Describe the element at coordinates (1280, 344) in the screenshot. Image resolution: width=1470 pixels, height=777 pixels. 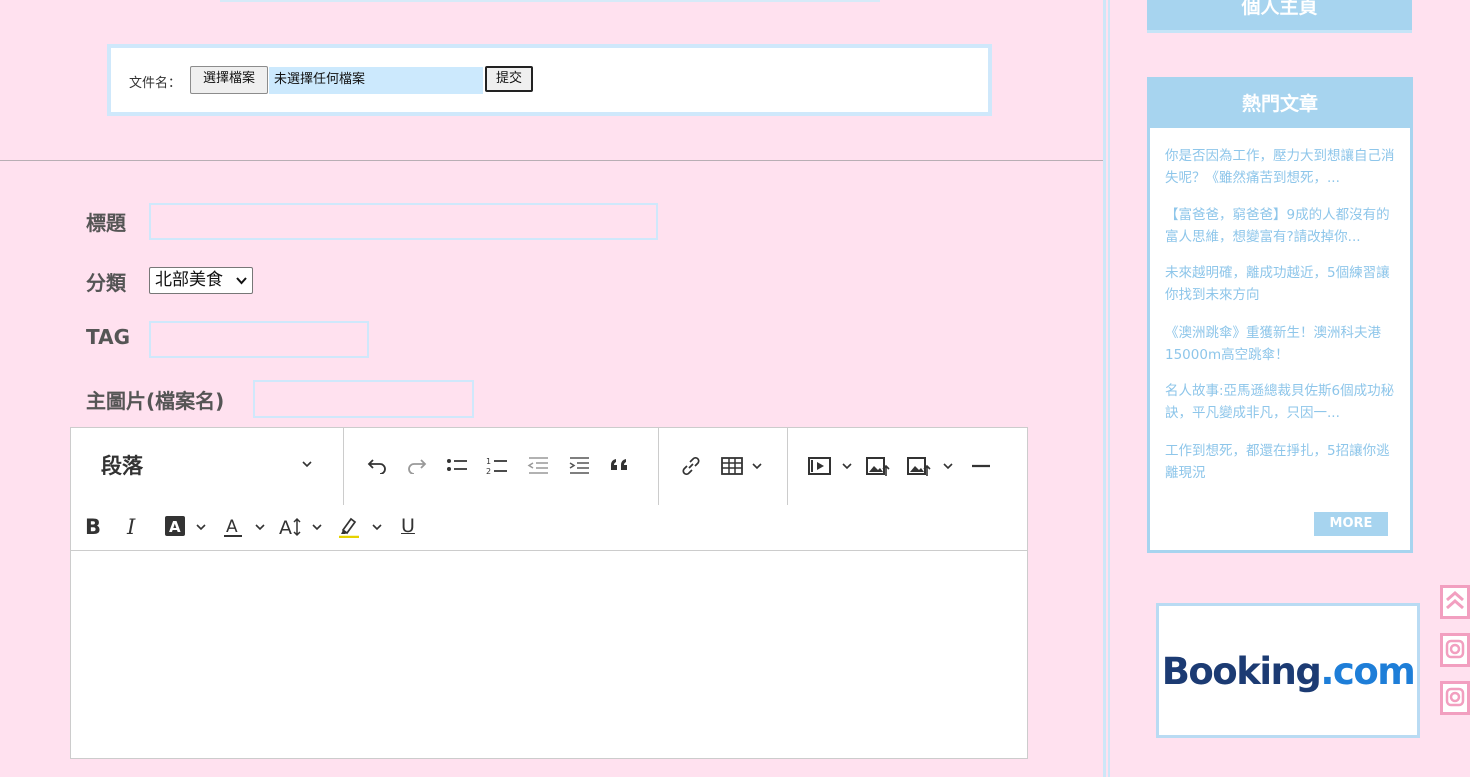
I see `popular-article-link: 《澳洲跳傘》重獲新生！澳洲科夫港15000m高空跳傘！` at that location.